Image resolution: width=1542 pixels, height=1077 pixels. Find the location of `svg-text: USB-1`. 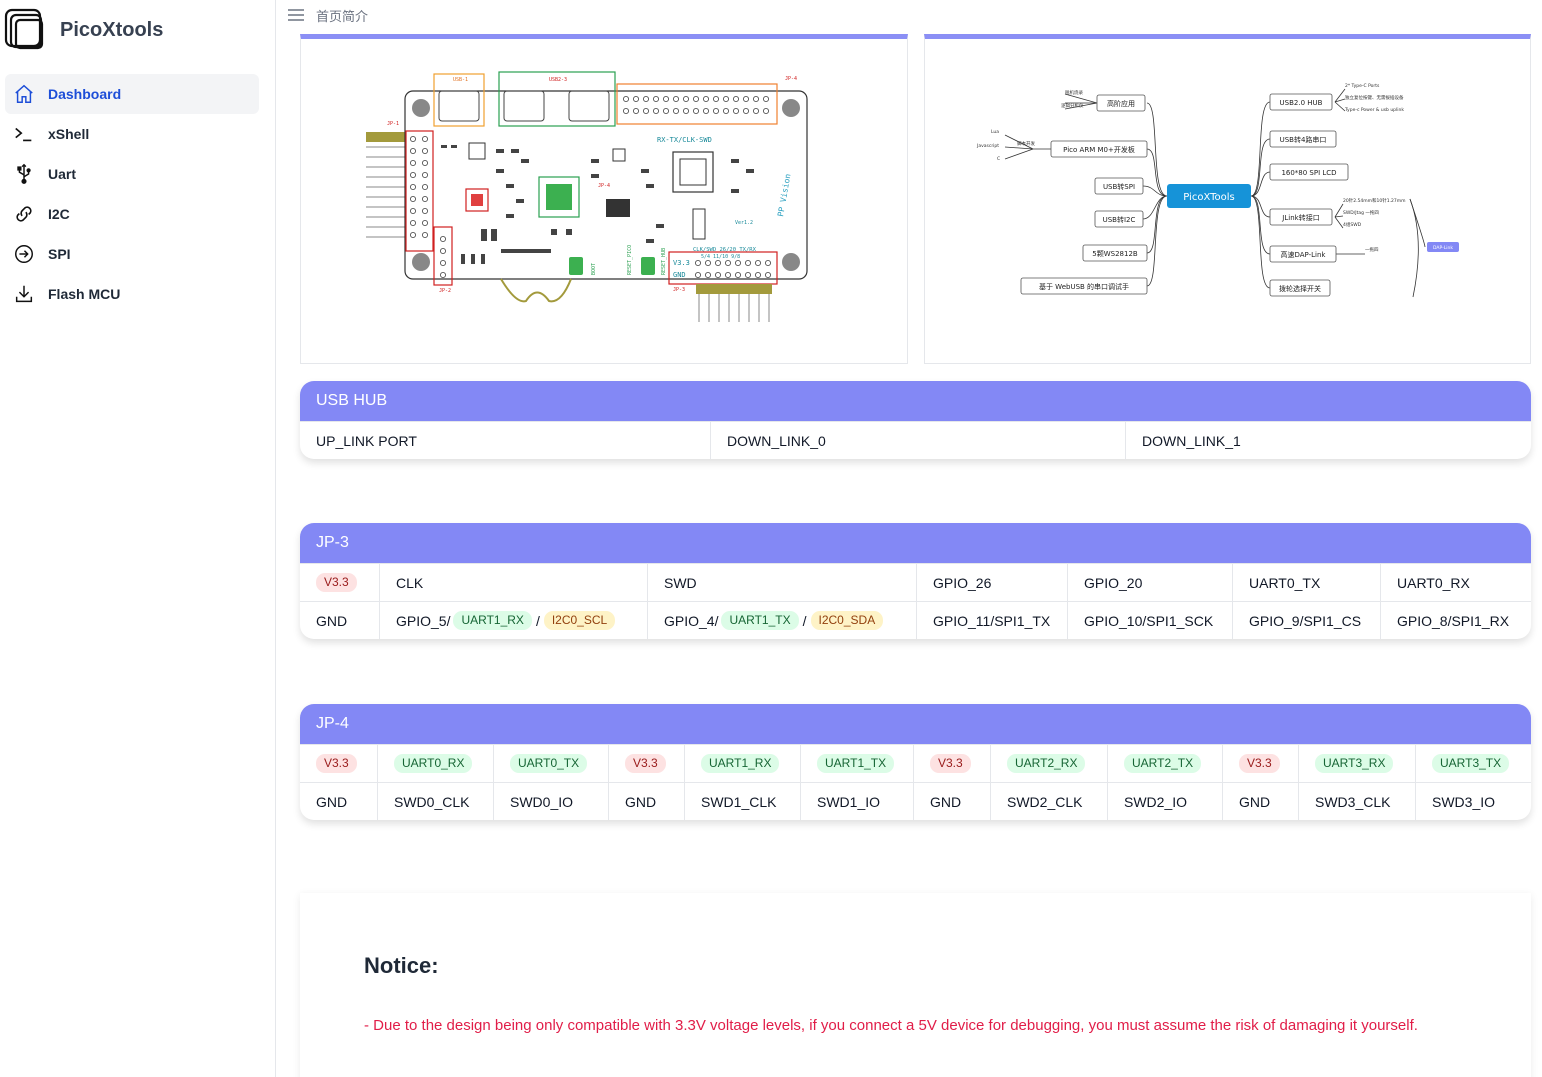

svg-text: USB-1 is located at coordinates (460, 80).